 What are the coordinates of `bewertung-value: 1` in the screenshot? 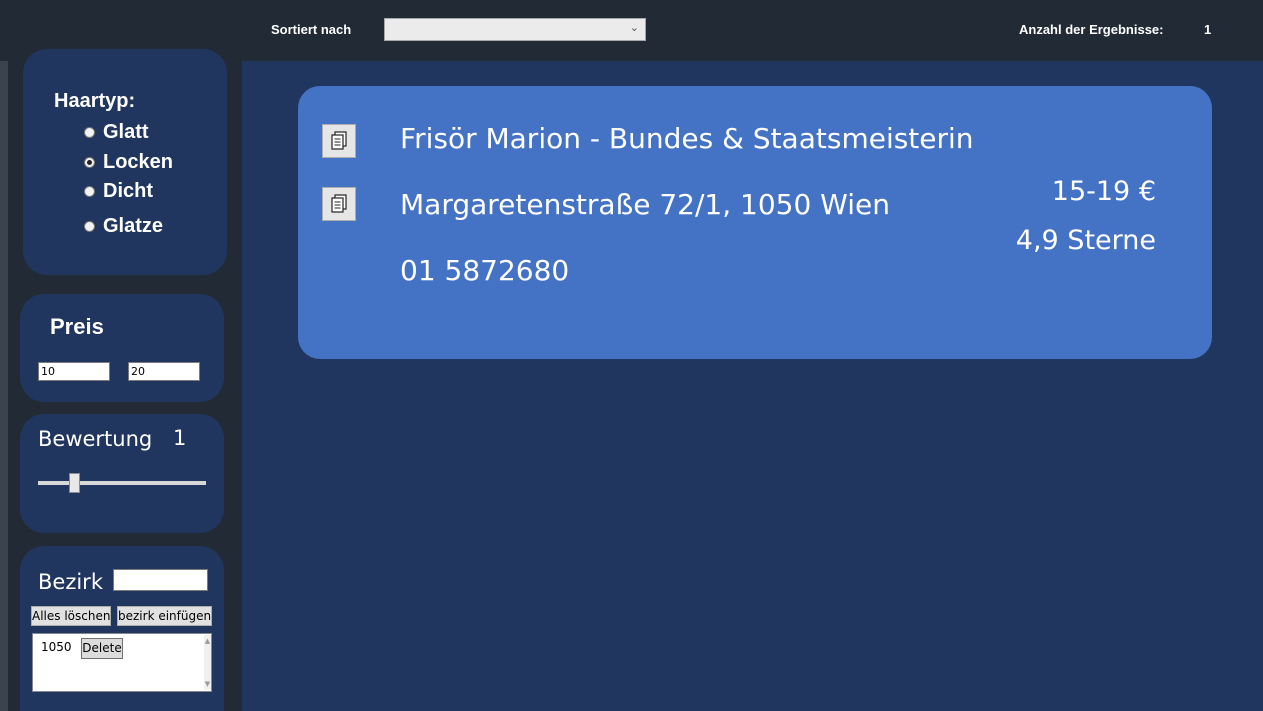 It's located at (180, 438).